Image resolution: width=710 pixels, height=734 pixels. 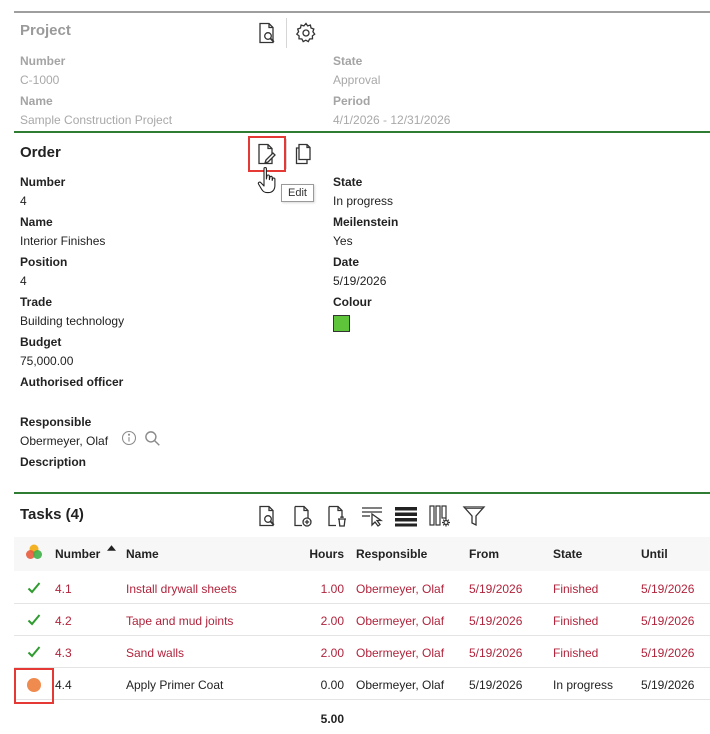 What do you see at coordinates (474, 516) in the screenshot?
I see `filter-icon` at bounding box center [474, 516].